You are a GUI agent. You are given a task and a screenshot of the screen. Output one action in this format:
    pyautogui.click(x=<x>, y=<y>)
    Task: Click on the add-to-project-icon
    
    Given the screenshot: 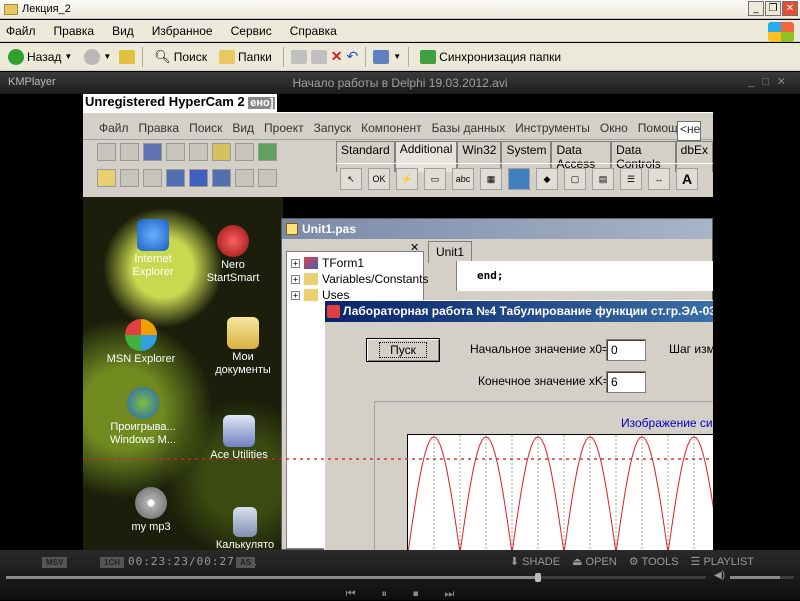 What is the action you would take?
    pyautogui.click(x=221, y=152)
    